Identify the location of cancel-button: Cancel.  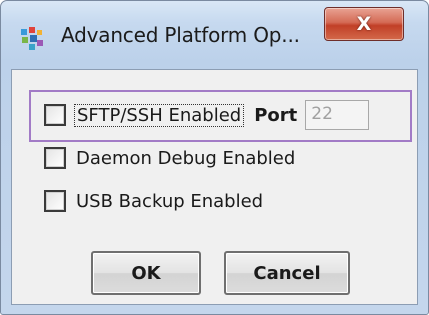
(287, 273).